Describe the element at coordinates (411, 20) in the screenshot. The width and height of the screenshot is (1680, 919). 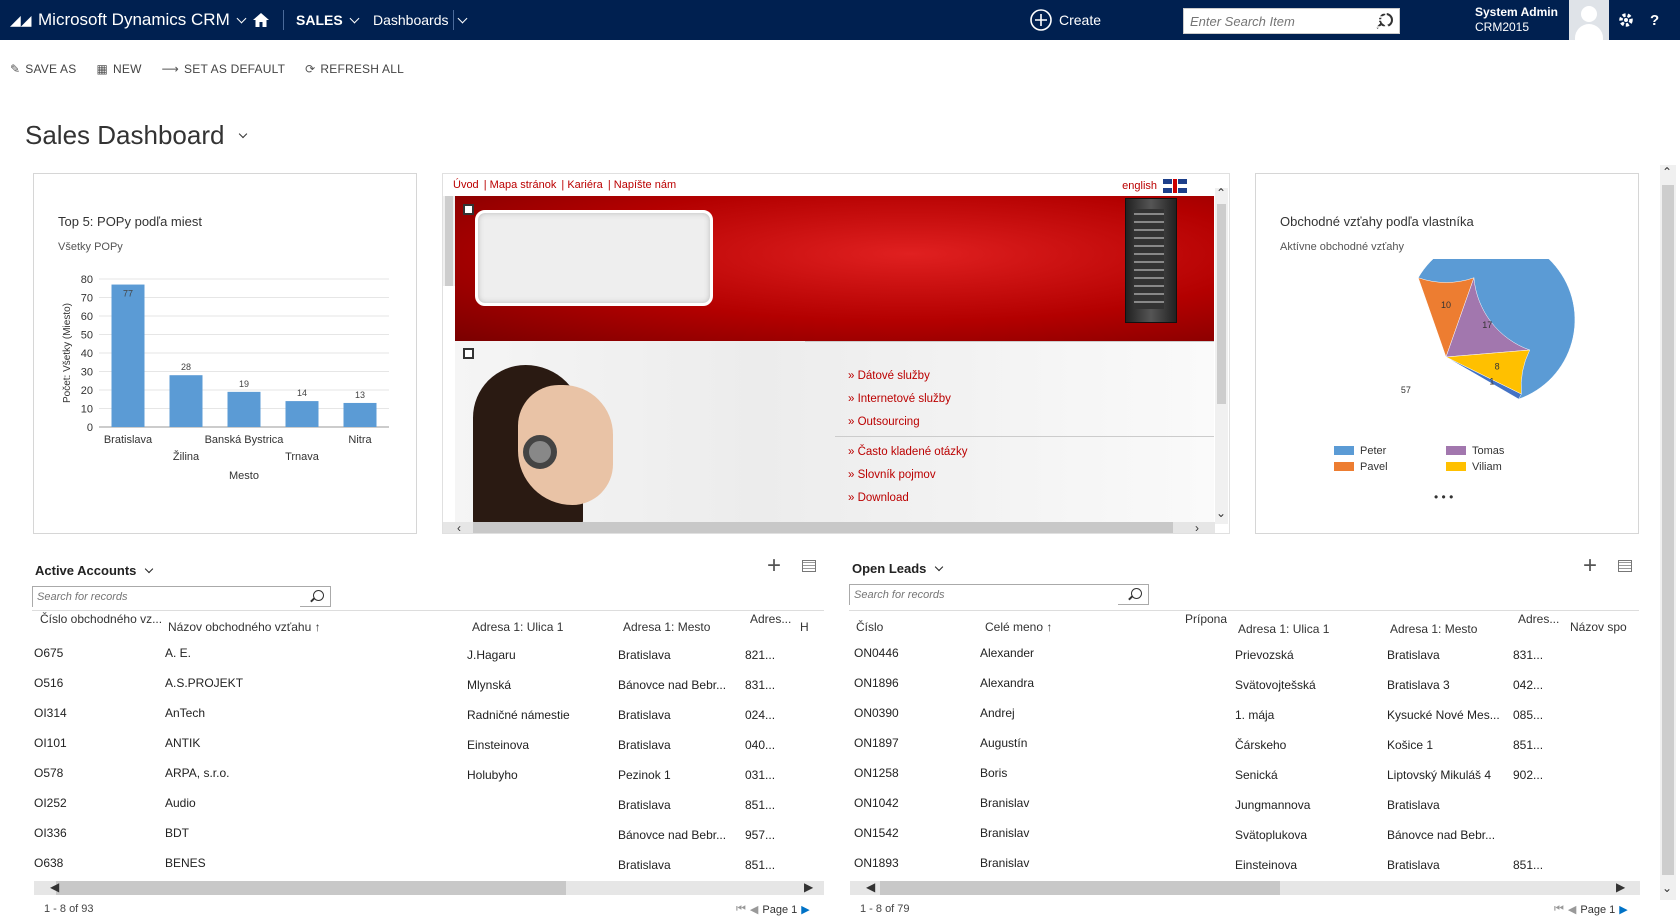
I see `dashboards-menu: Dashboards` at that location.